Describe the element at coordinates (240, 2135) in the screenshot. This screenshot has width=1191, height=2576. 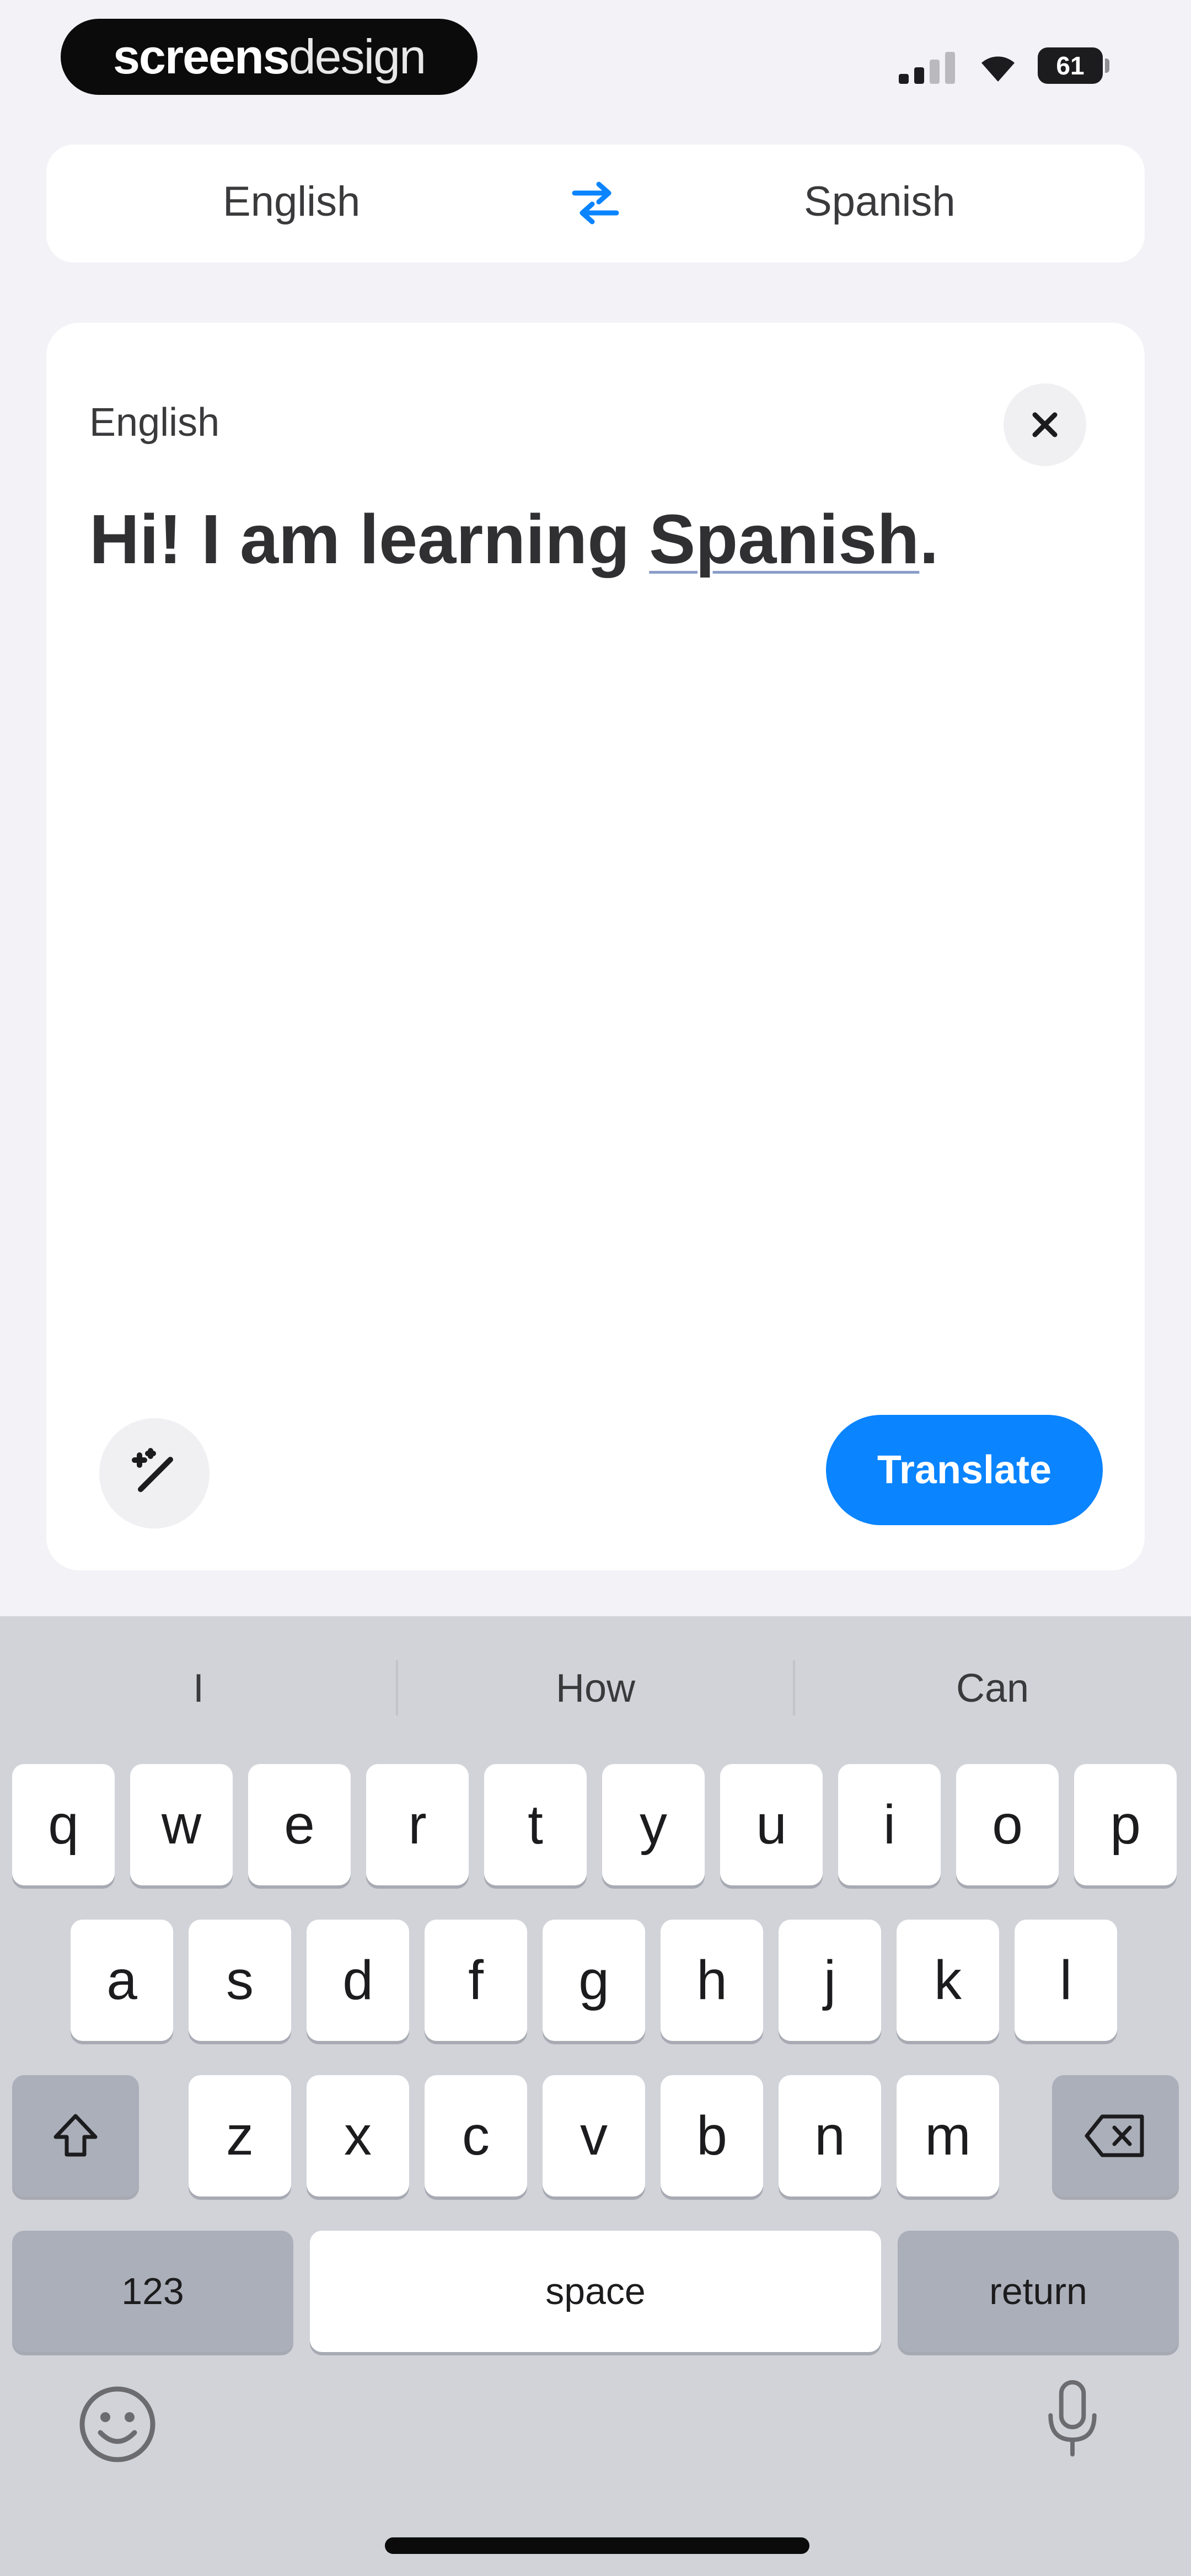
I see `key-z: z` at that location.